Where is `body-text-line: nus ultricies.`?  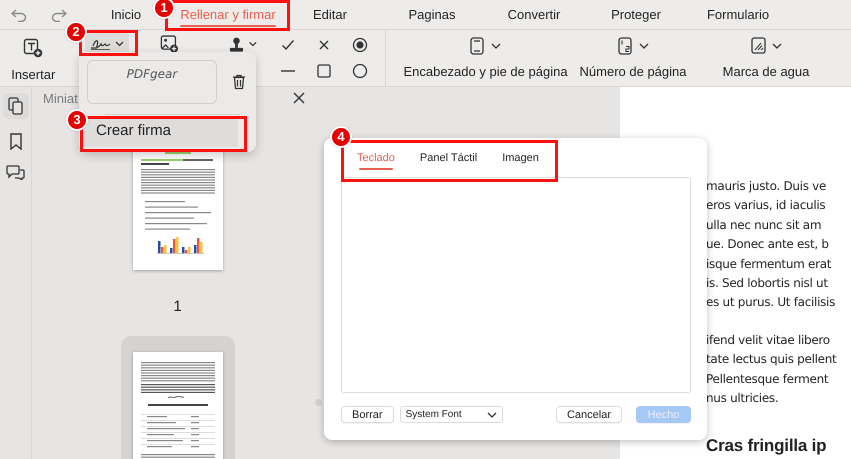
body-text-line: nus ultricies. is located at coordinates (743, 399).